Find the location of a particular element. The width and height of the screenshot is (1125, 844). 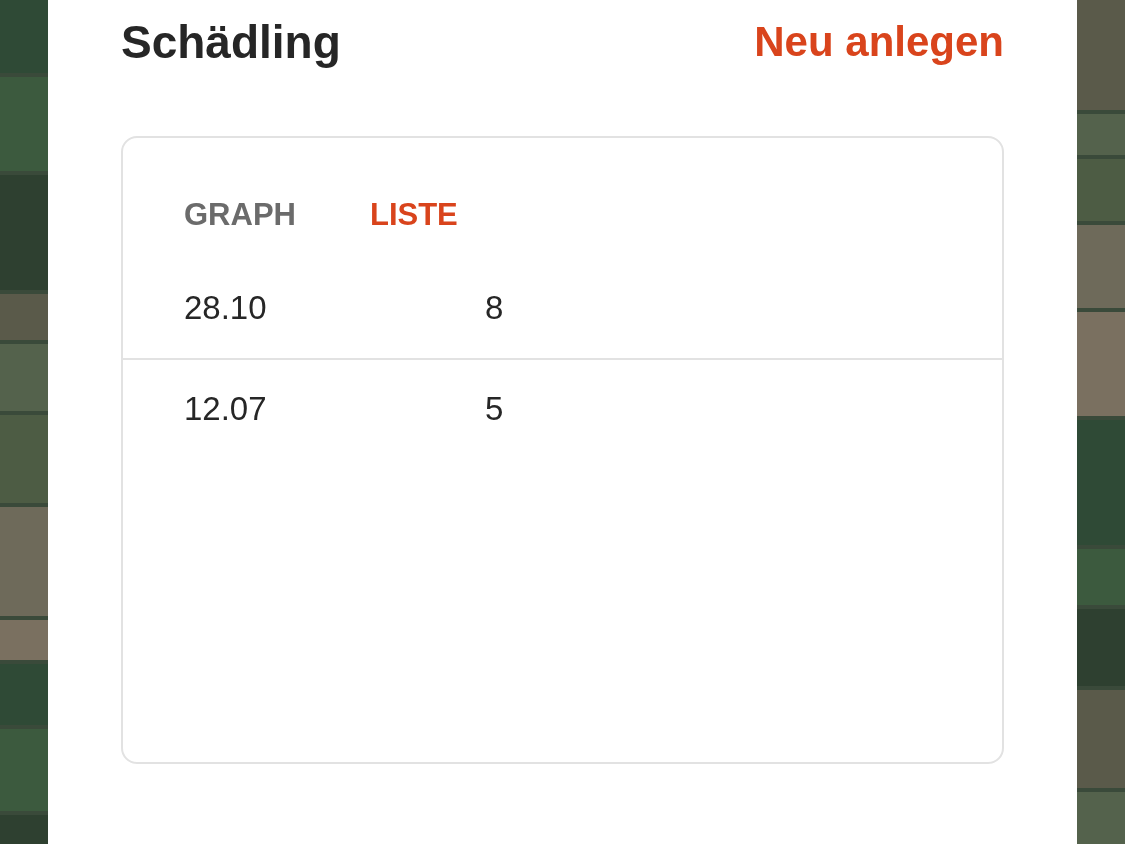

tab: GRAPH is located at coordinates (240, 214).